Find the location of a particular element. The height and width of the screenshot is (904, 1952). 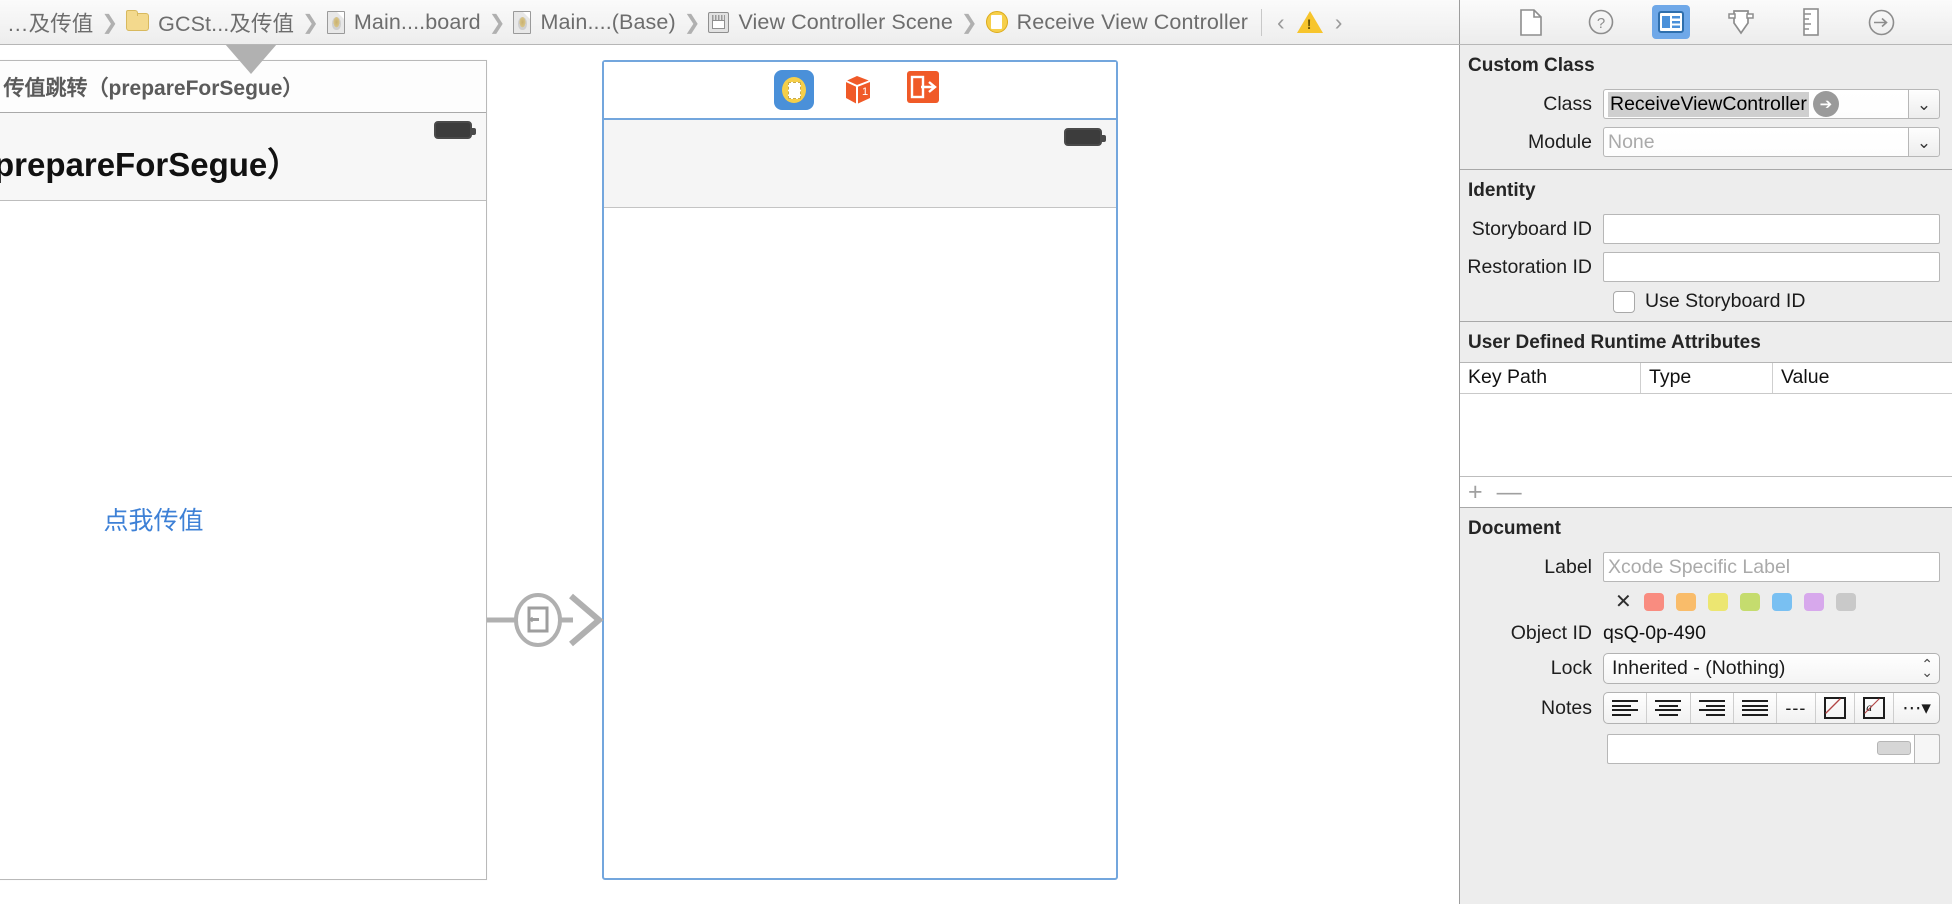

storyboard-entry-arrow-icon is located at coordinates (251, 59).